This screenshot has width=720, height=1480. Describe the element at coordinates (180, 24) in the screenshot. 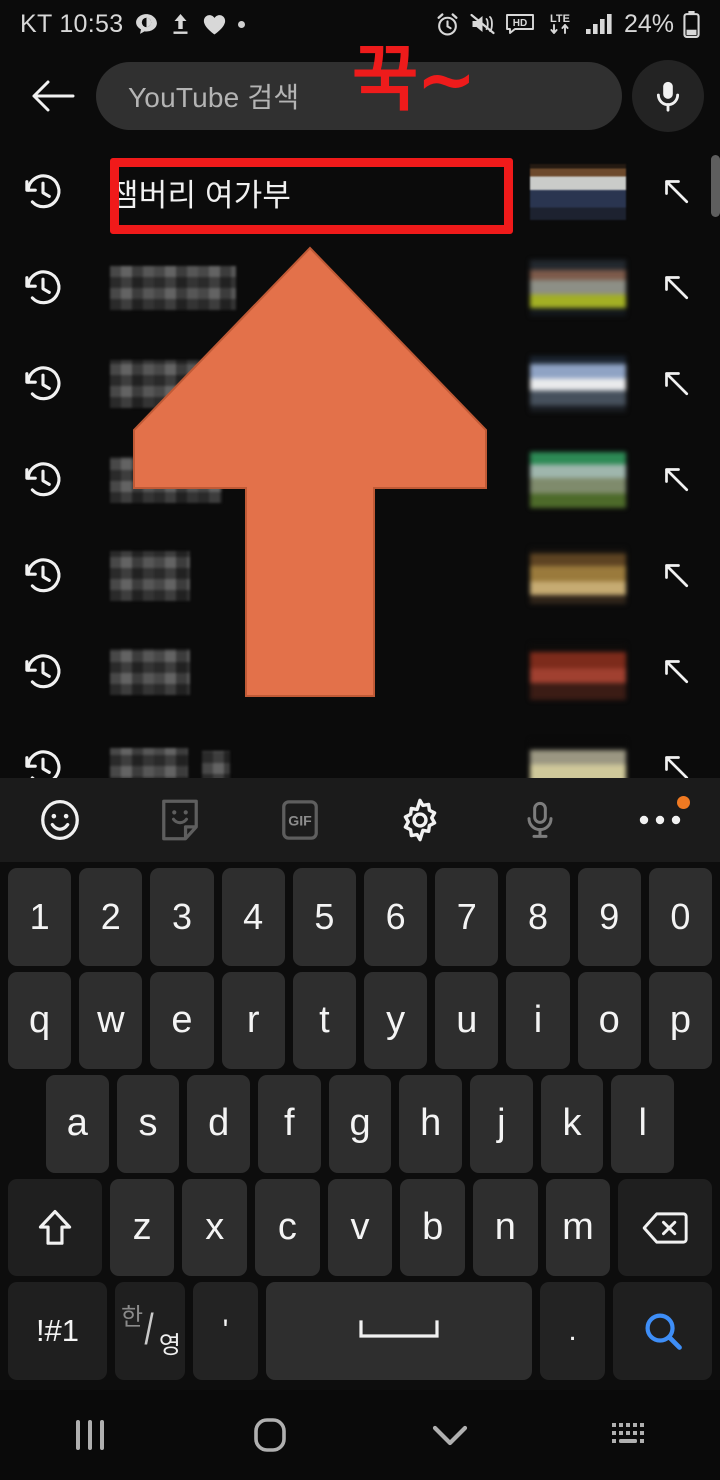

I see `upload-icon` at that location.